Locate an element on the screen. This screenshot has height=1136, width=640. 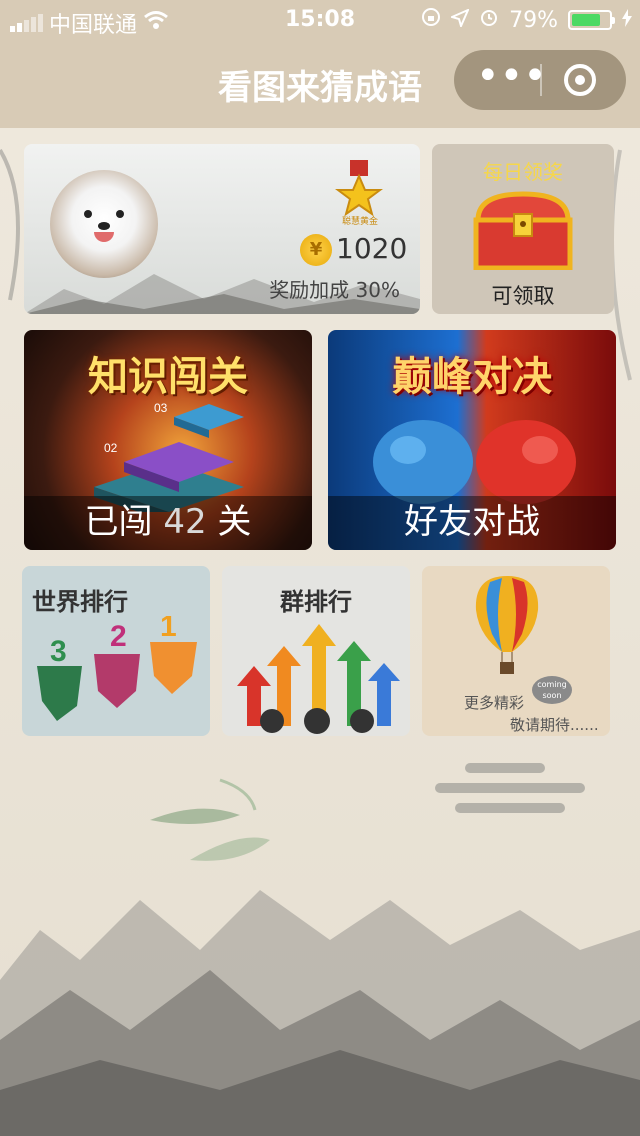
page-title: 看图来猜成语 is located at coordinates (320, 88).